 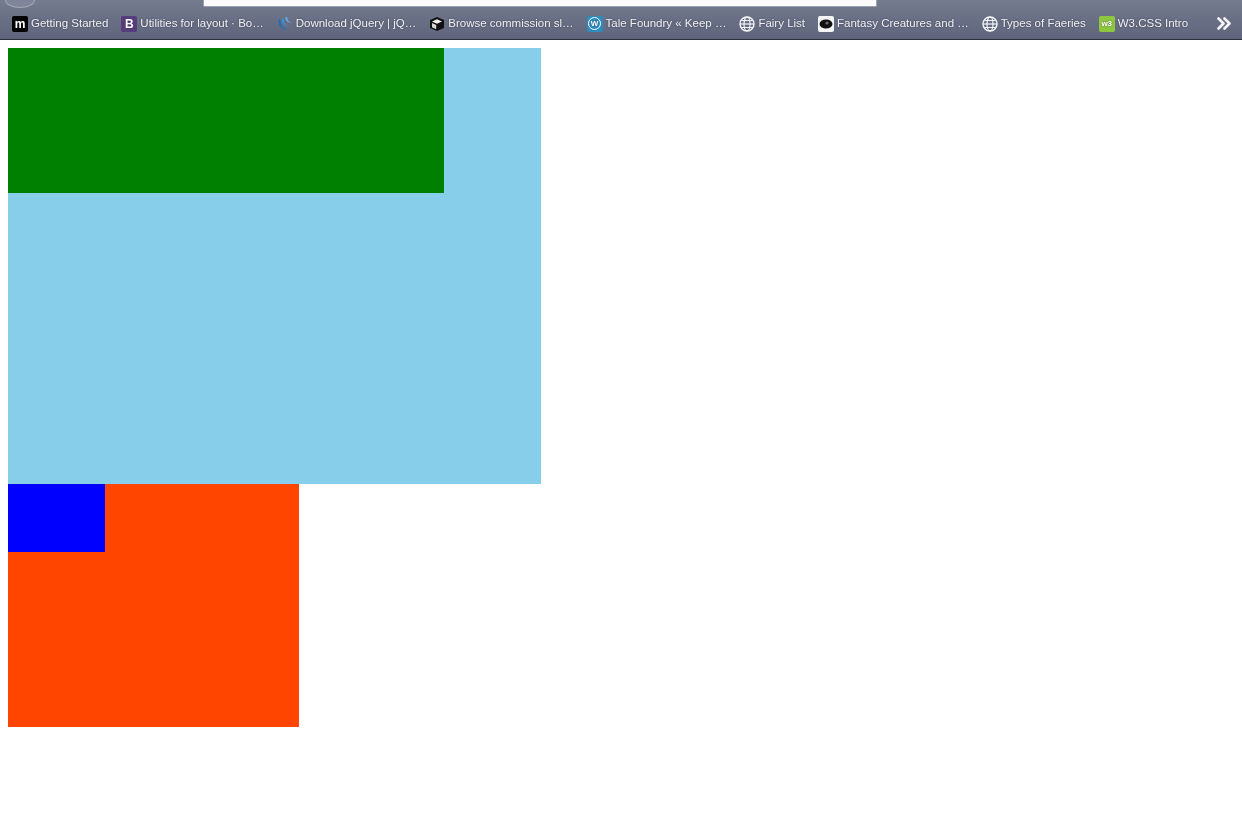 I want to click on cube-icon, so click(x=437, y=23).